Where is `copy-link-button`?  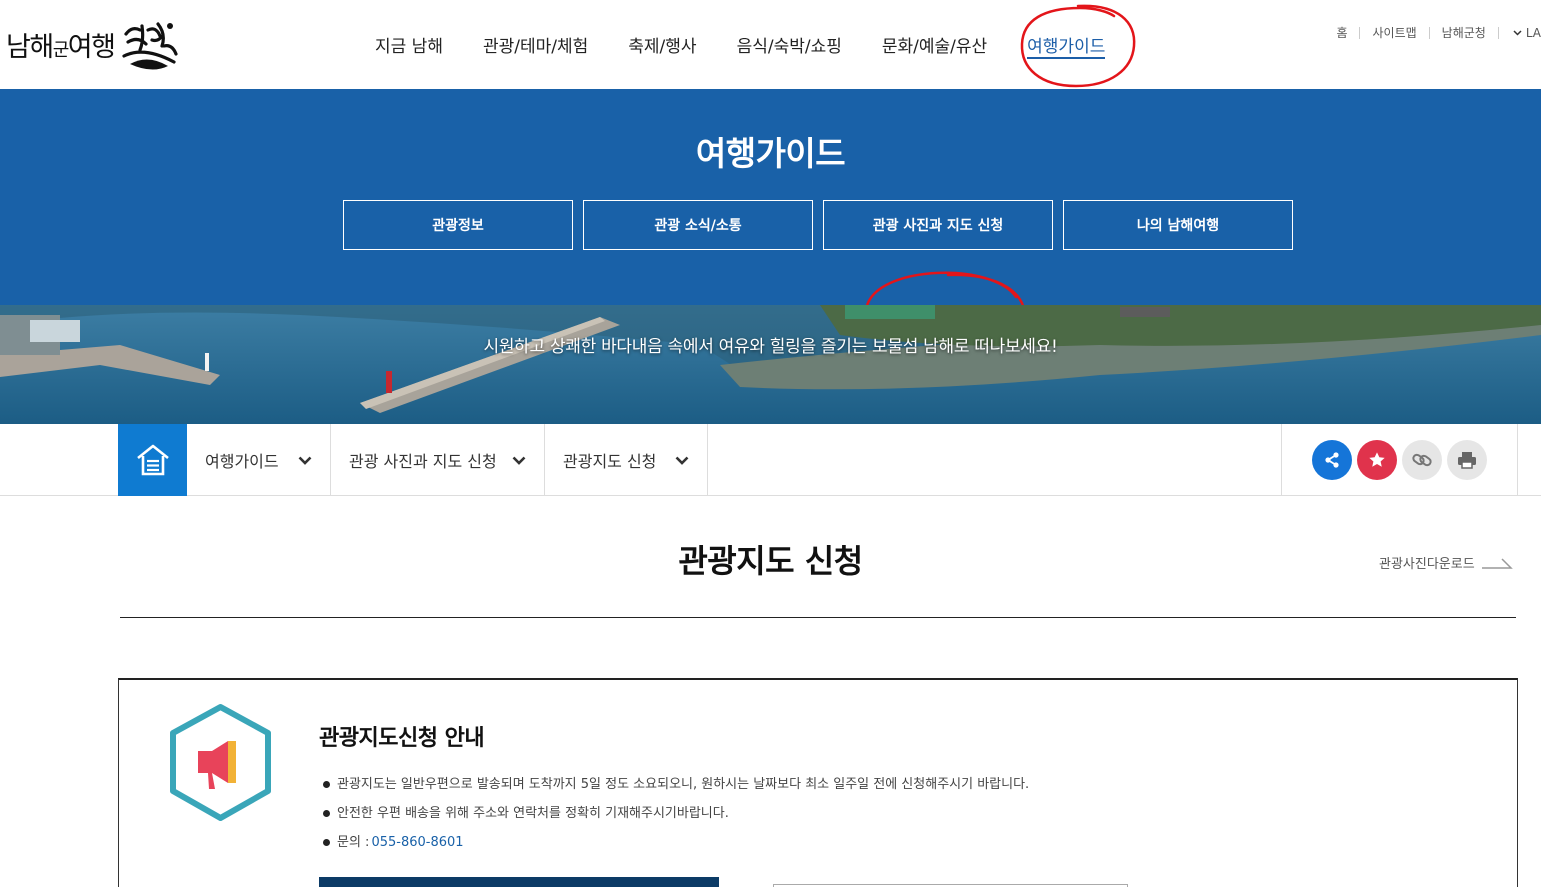
copy-link-button is located at coordinates (1422, 460).